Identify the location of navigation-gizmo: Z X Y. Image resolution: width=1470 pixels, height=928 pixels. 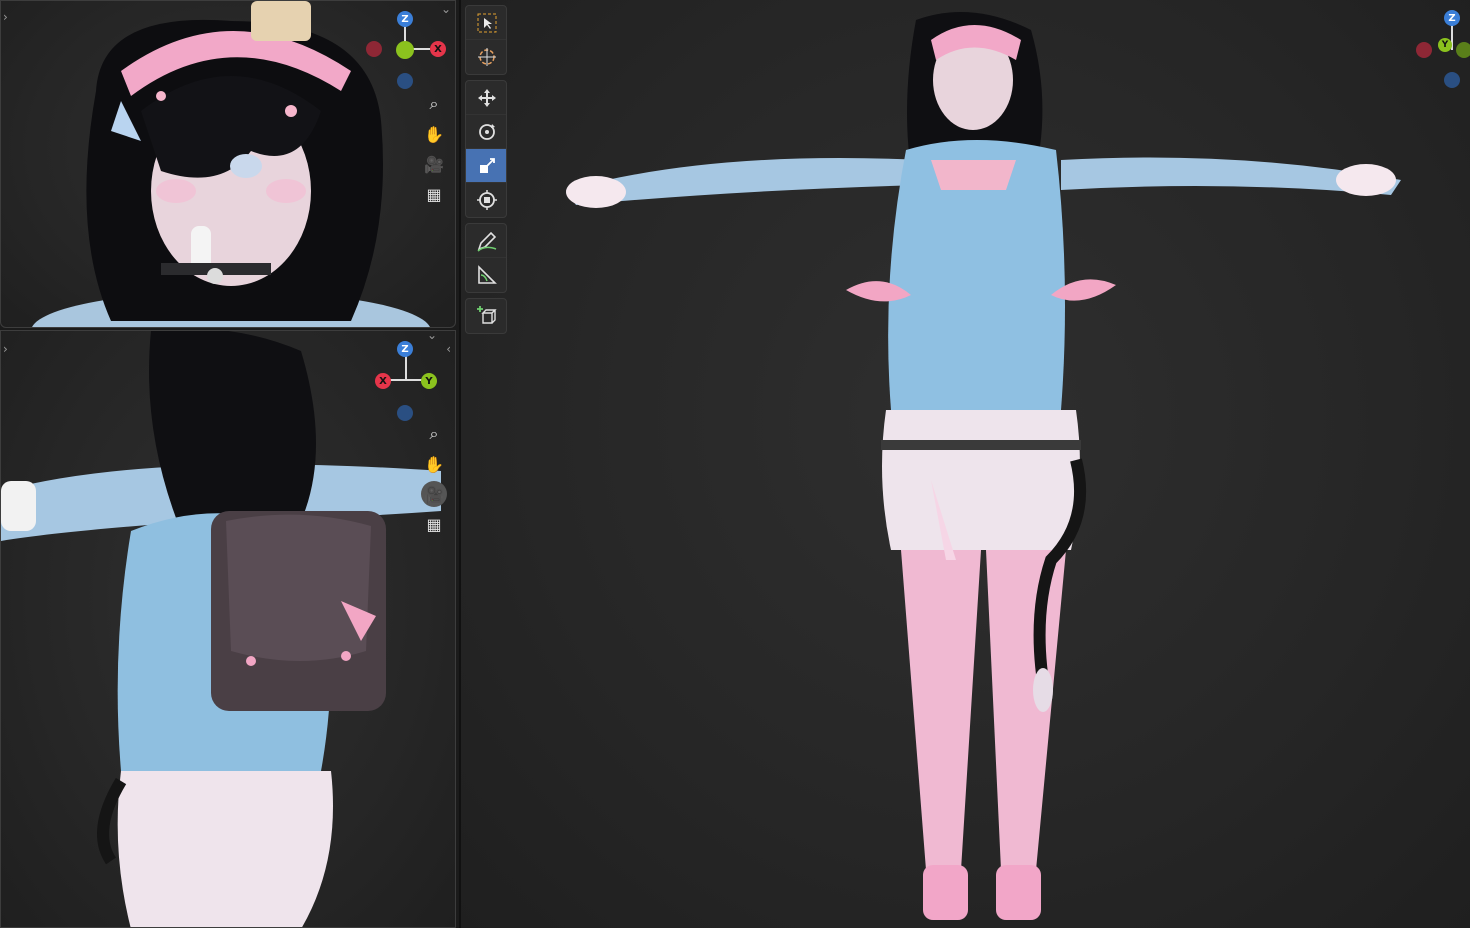
(409, 384).